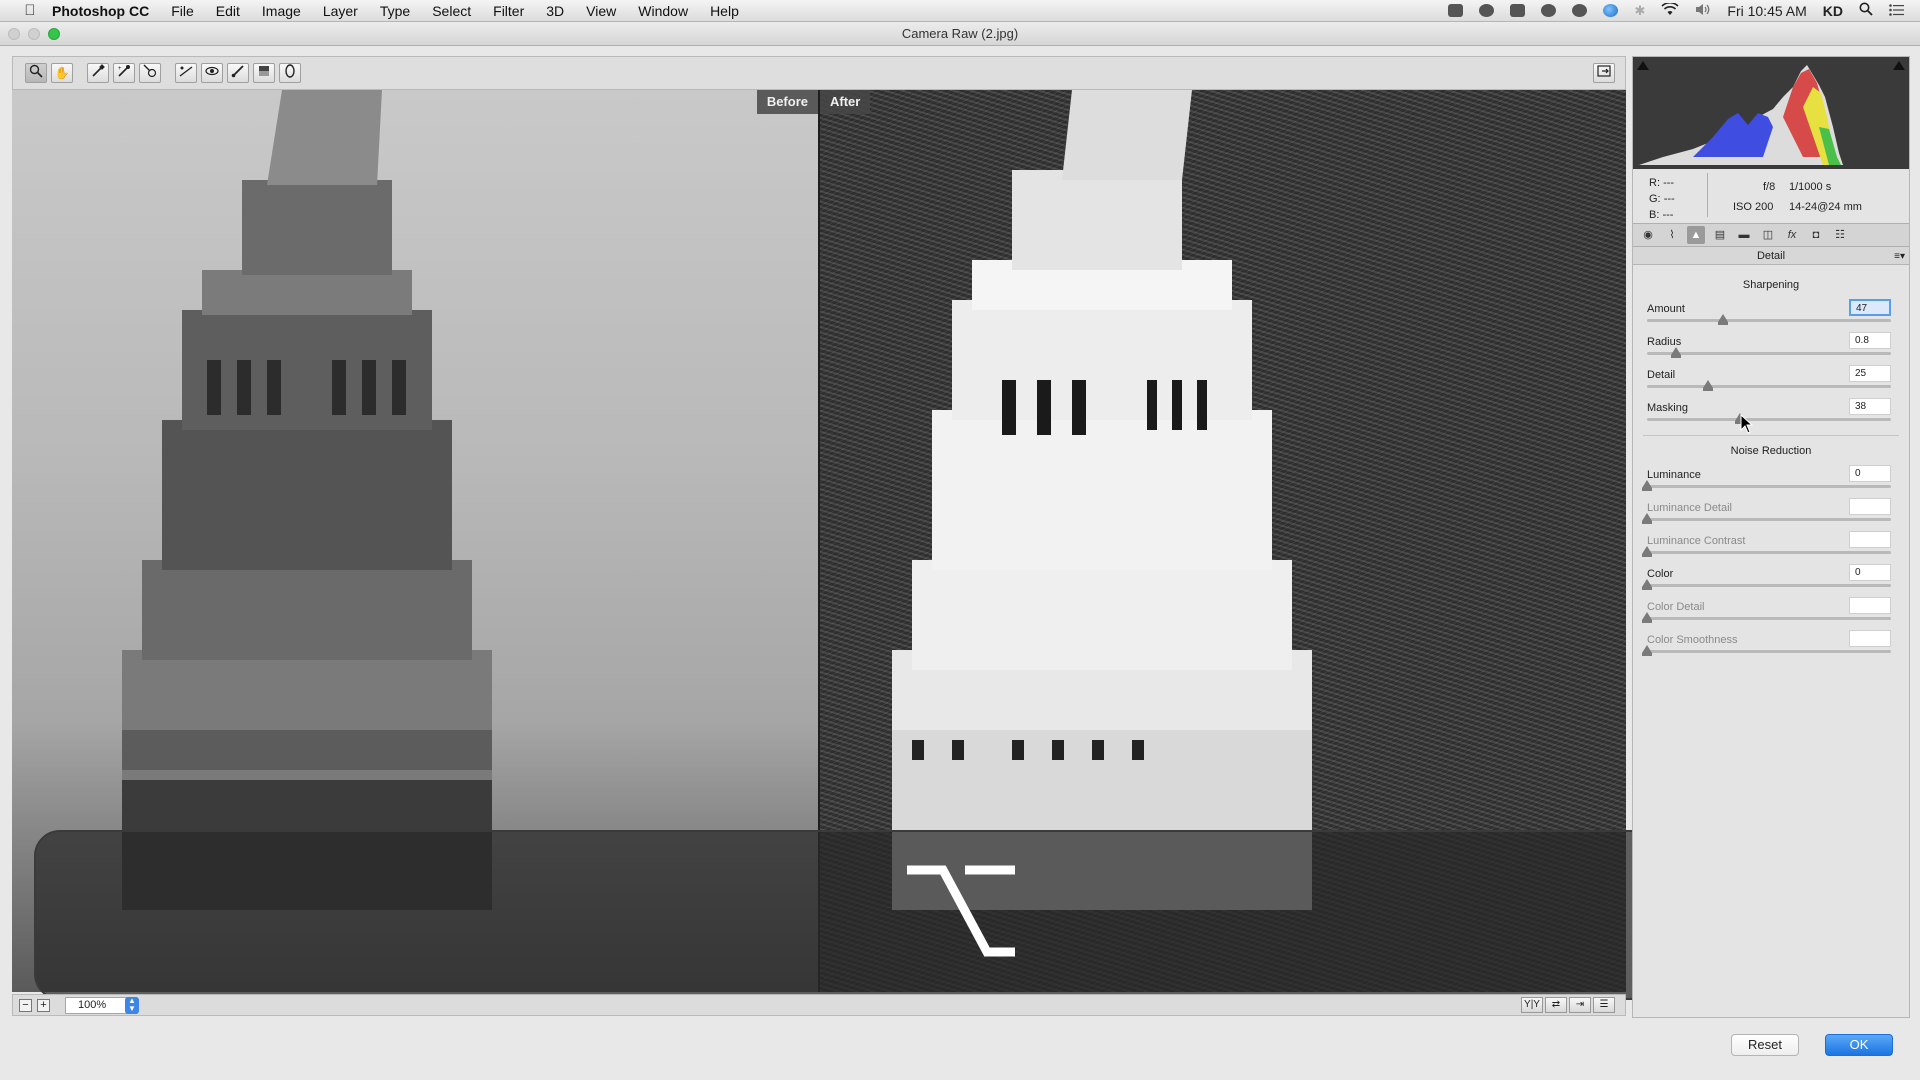  What do you see at coordinates (132, 1005) in the screenshot?
I see `zoom-dropdown-arrow-icon: ▲ ▼` at bounding box center [132, 1005].